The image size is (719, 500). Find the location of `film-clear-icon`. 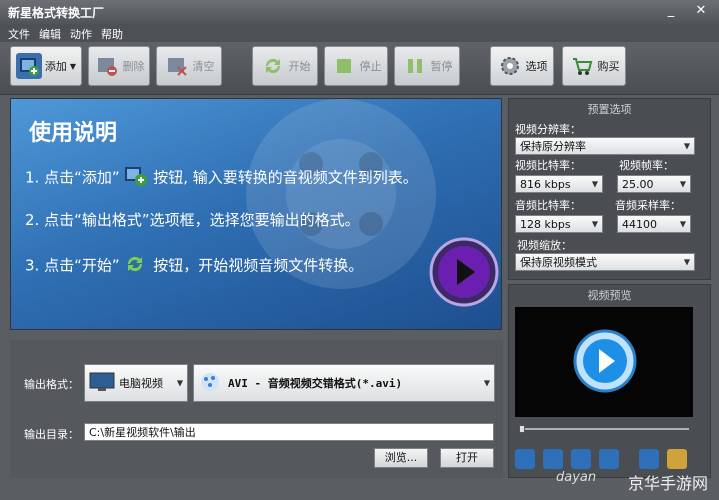

film-clear-icon is located at coordinates (177, 66).